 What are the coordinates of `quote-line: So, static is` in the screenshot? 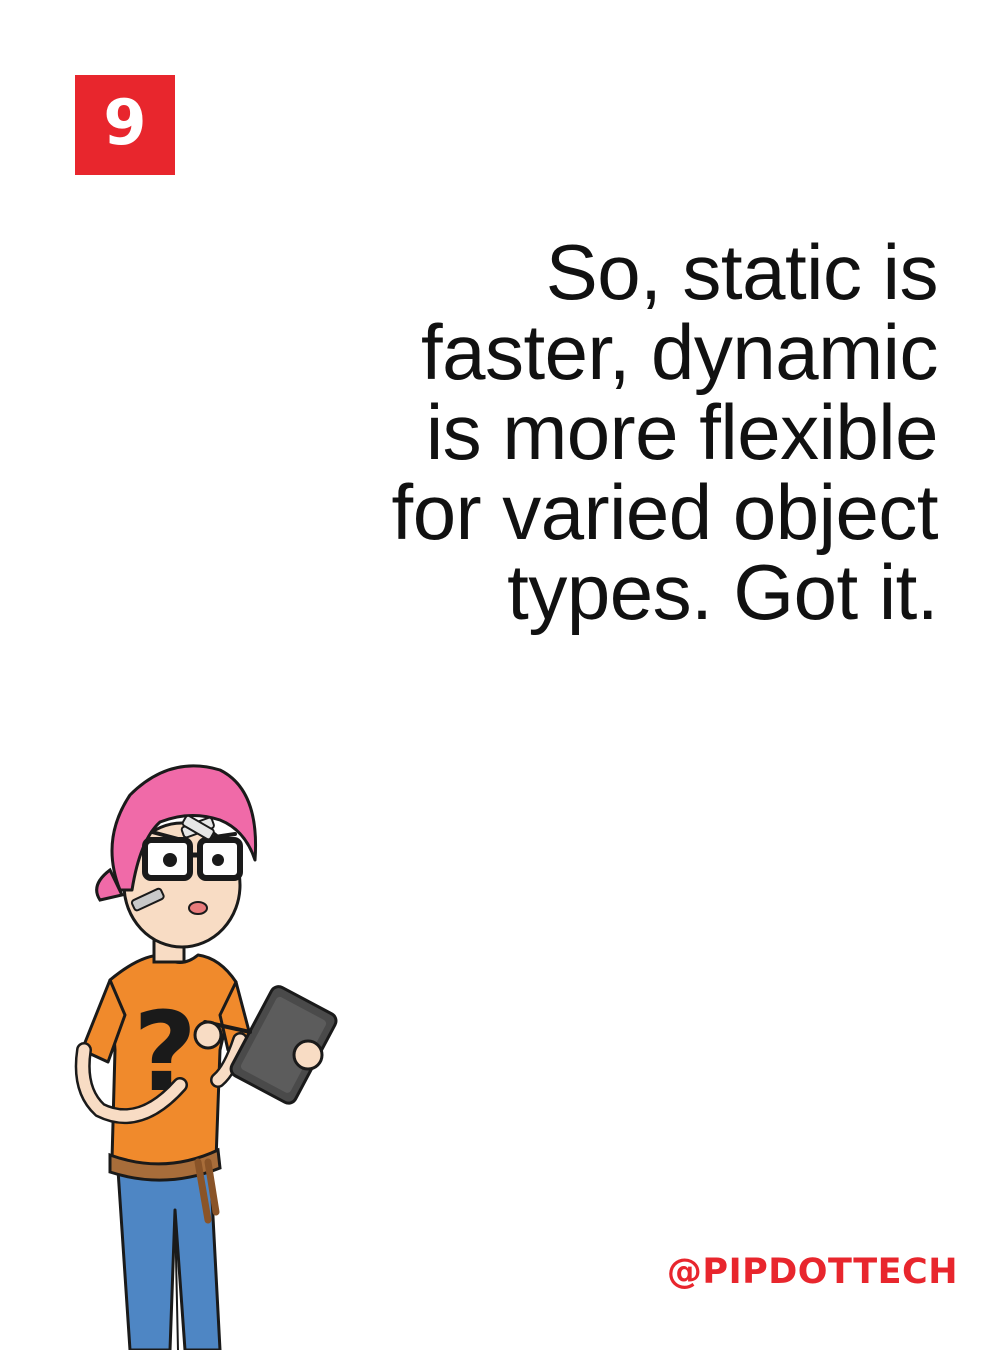 It's located at (742, 272).